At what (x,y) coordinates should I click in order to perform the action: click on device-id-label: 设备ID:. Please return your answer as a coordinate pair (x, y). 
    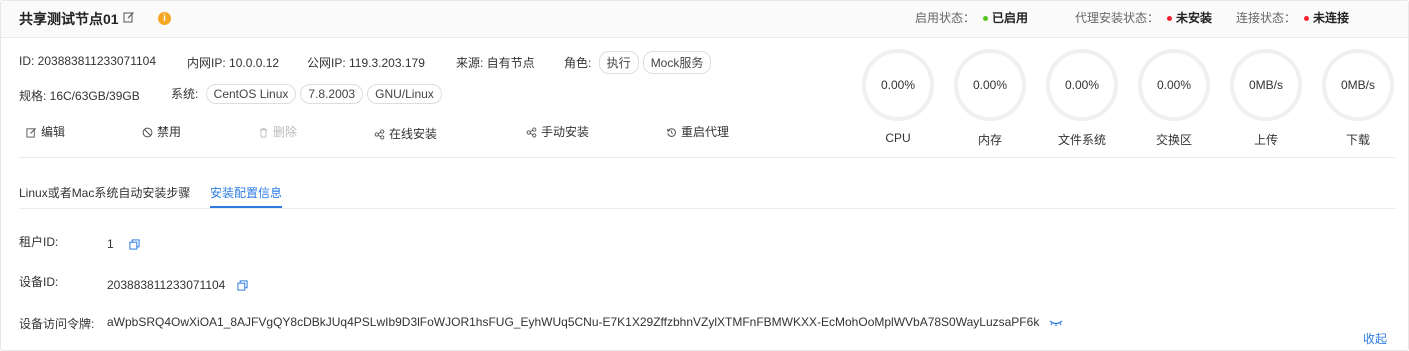
    Looking at the image, I should click on (39, 282).